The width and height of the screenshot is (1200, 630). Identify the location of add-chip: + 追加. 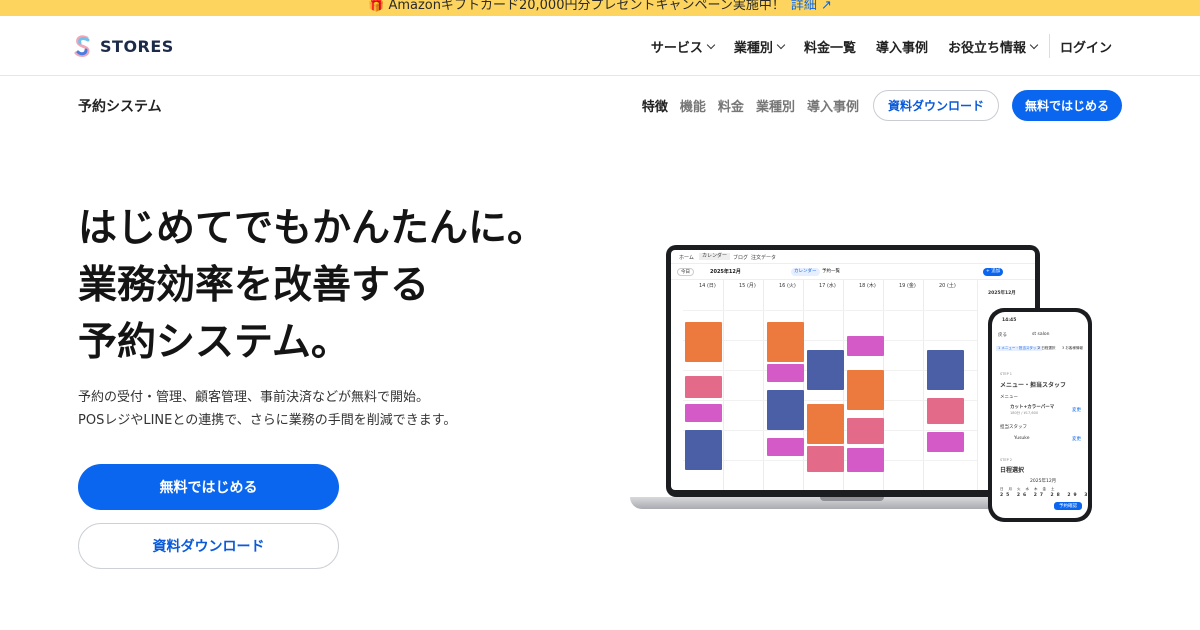
(993, 272).